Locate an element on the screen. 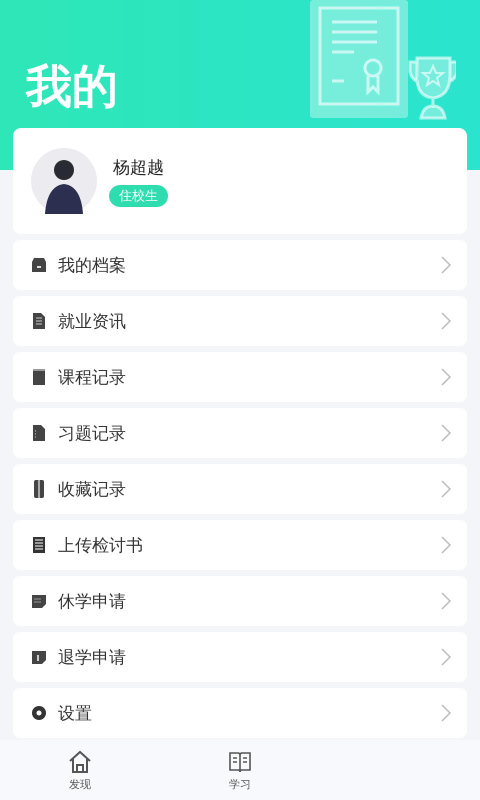  menu-item: 习题记录 is located at coordinates (240, 433).